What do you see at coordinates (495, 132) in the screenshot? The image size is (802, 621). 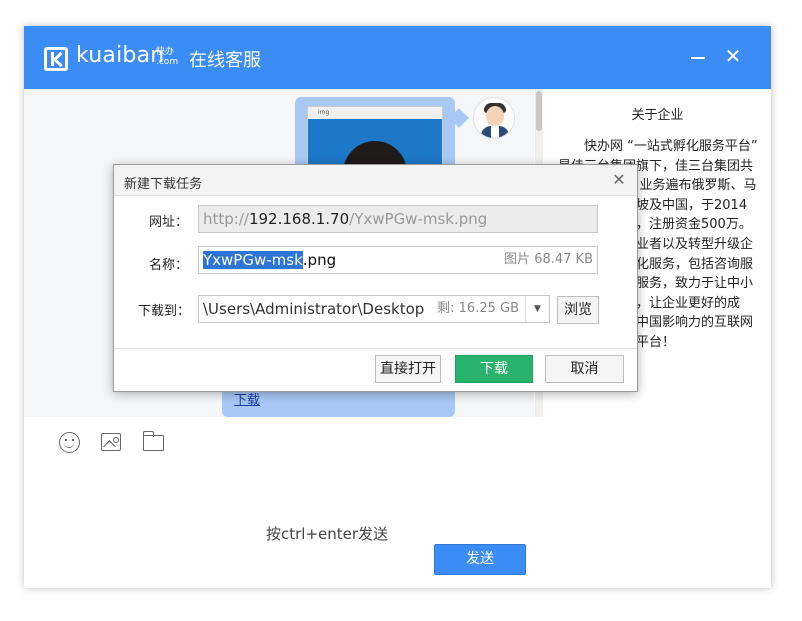 I see `avatar-collar` at bounding box center [495, 132].